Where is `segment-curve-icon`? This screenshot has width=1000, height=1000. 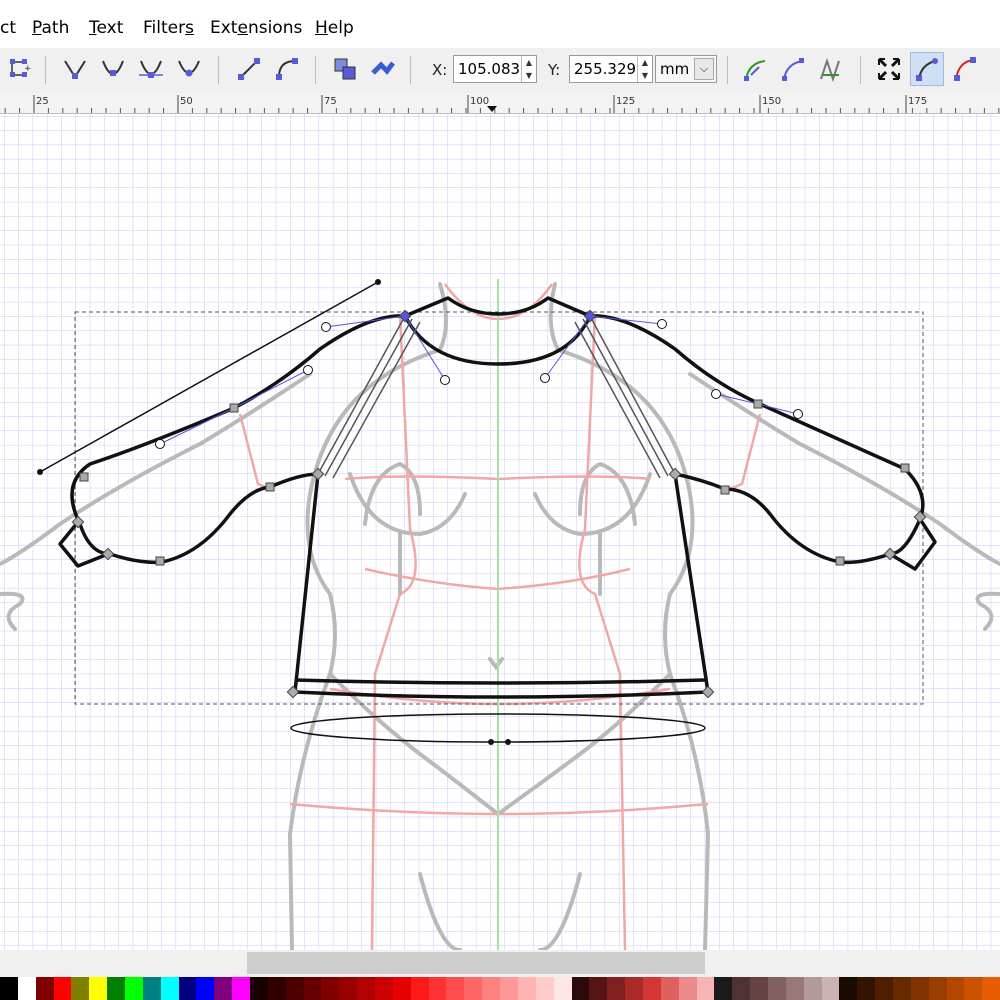
segment-curve-icon is located at coordinates (287, 69).